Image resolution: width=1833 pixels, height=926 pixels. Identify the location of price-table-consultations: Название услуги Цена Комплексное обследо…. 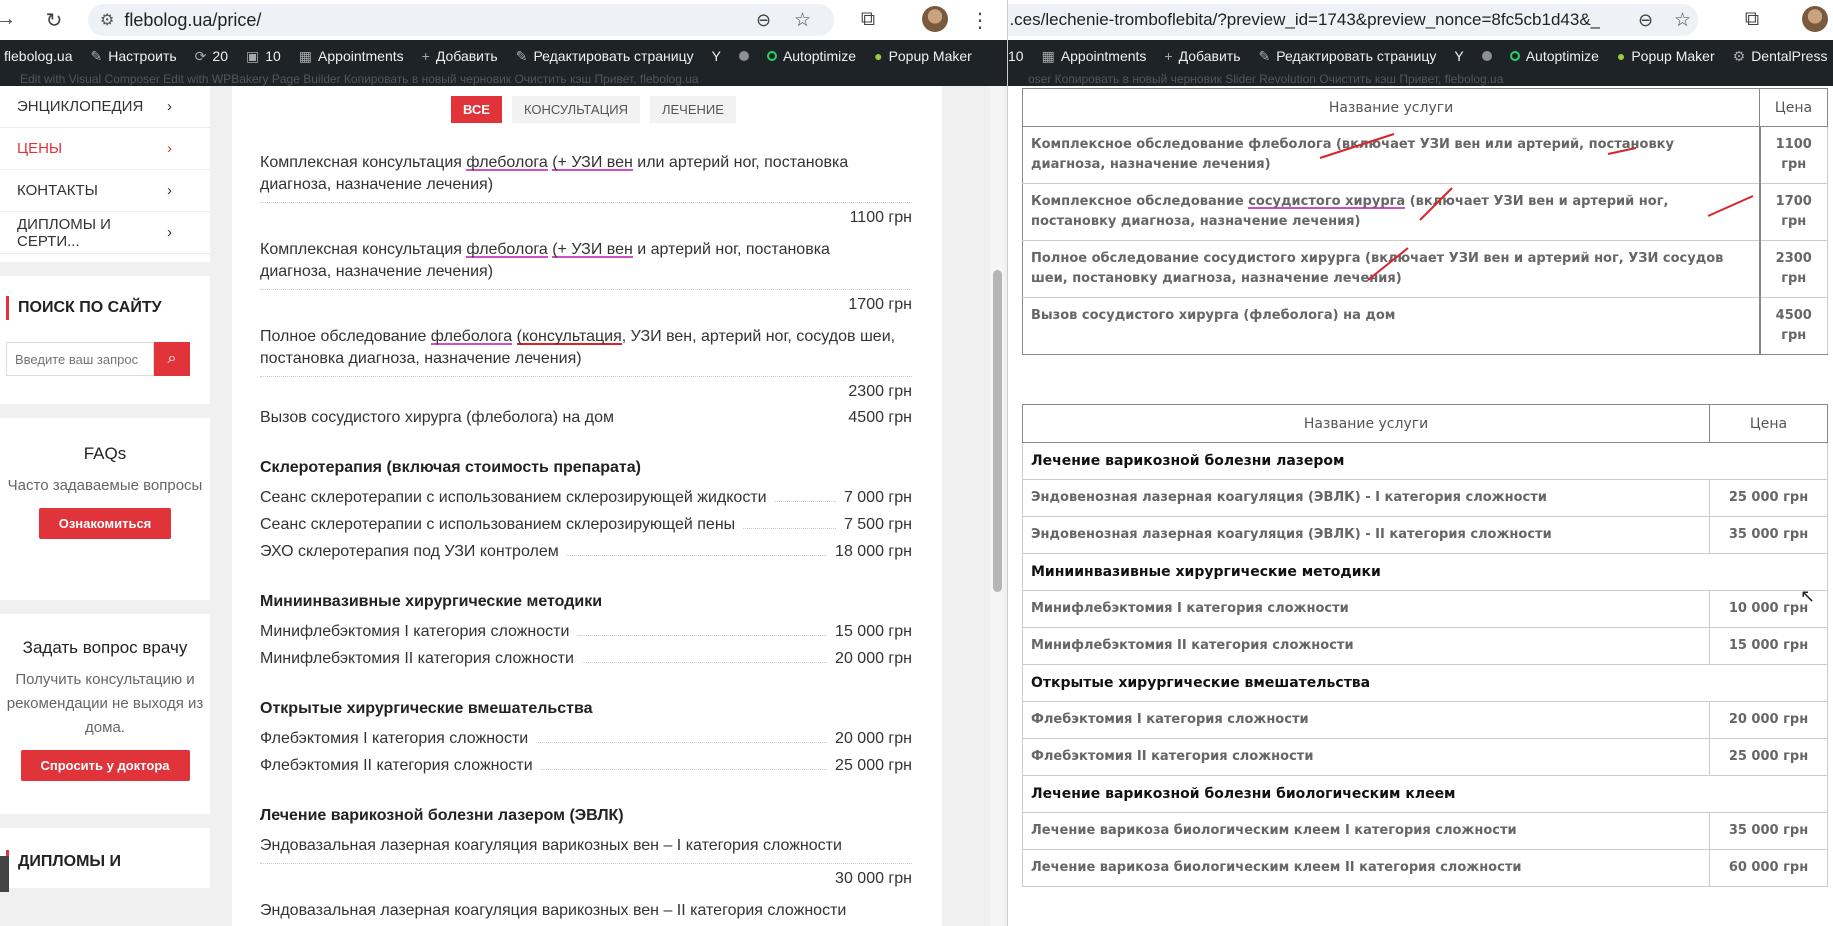
(1425, 221).